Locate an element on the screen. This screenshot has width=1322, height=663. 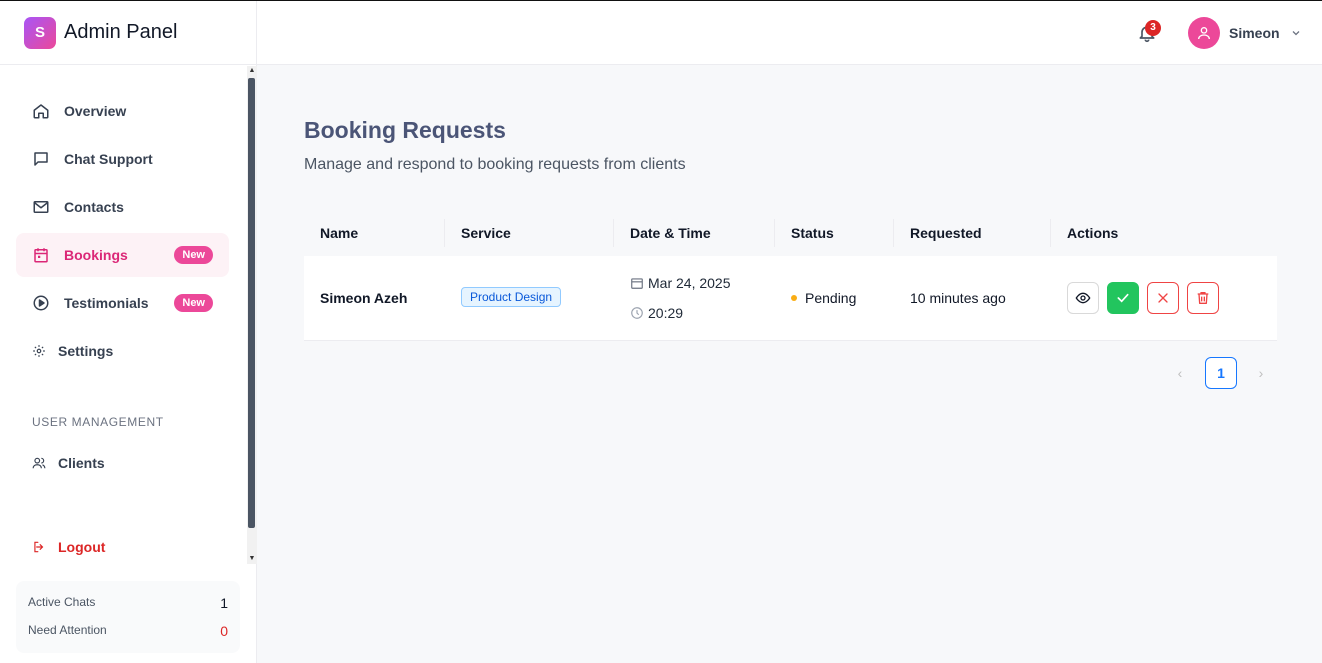
sidebar-item-contacts: Contacts is located at coordinates (122, 207).